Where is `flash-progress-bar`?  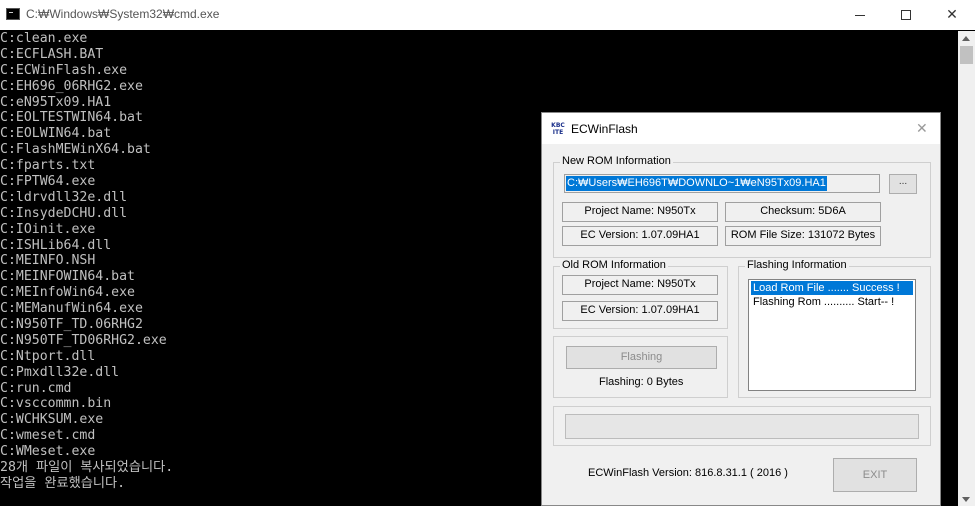
flash-progress-bar is located at coordinates (742, 426).